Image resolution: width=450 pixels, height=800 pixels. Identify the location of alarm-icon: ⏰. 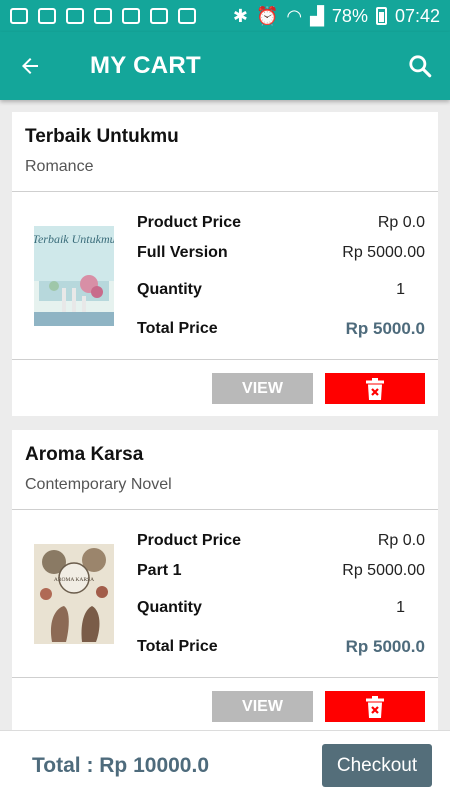
(267, 15).